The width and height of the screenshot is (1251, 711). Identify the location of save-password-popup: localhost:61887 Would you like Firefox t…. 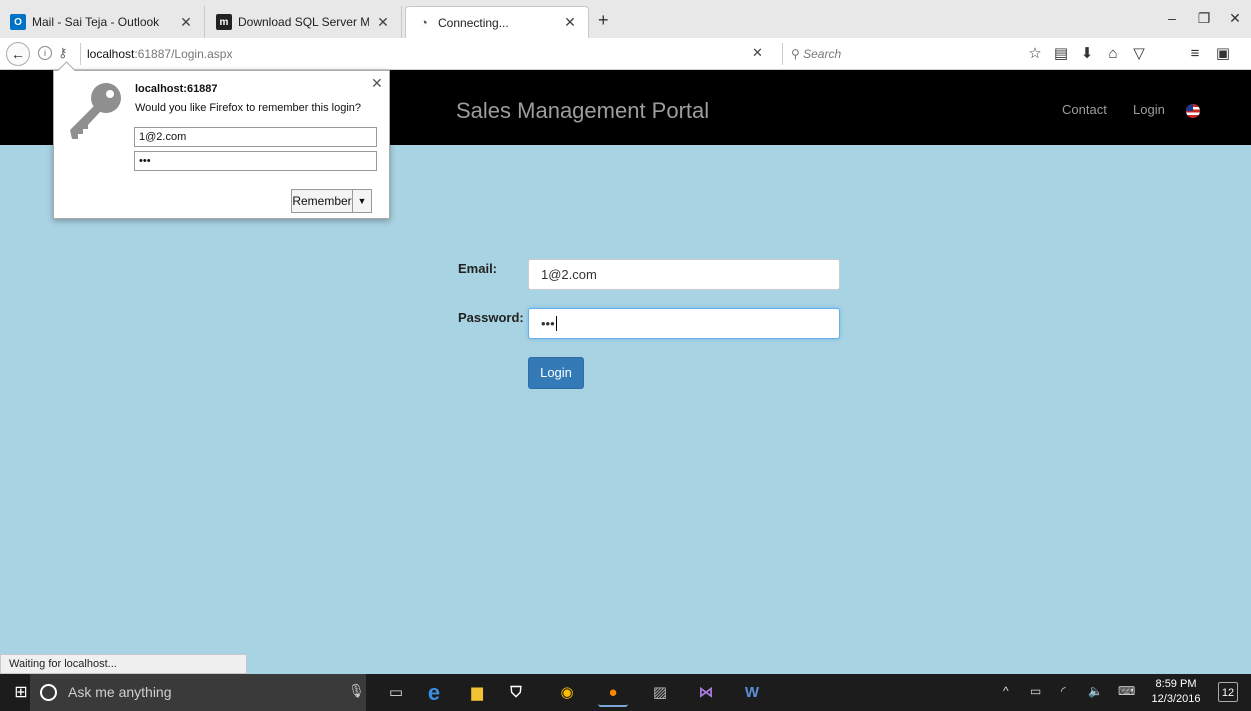
(221, 144).